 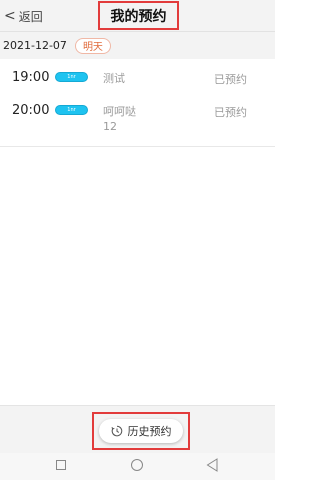 I want to click on top-bar: < 返回 我的预约, so click(x=137, y=16).